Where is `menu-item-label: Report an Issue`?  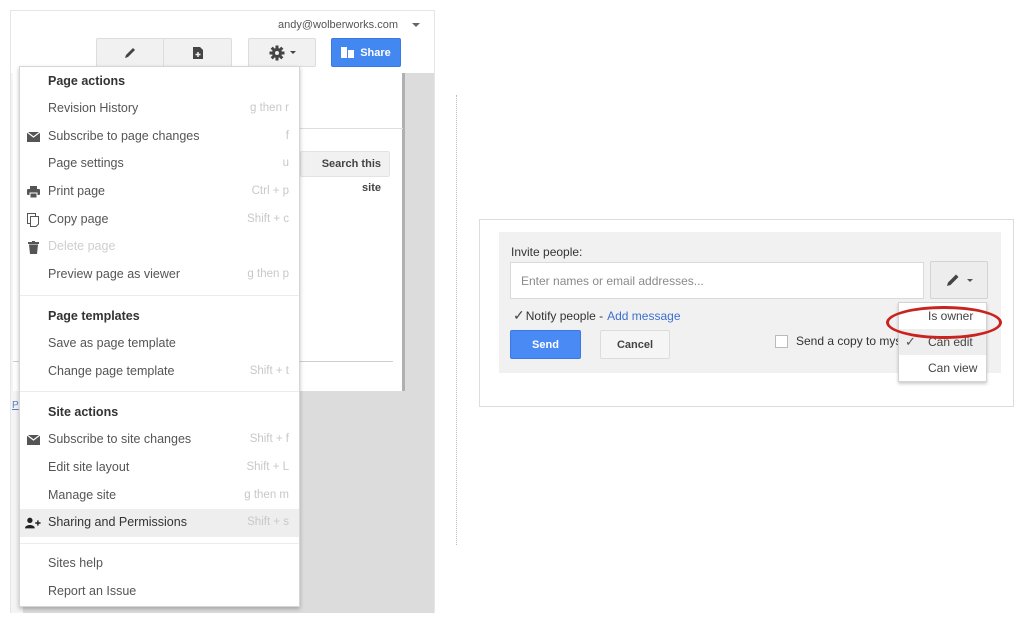
menu-item-label: Report an Issue is located at coordinates (92, 590).